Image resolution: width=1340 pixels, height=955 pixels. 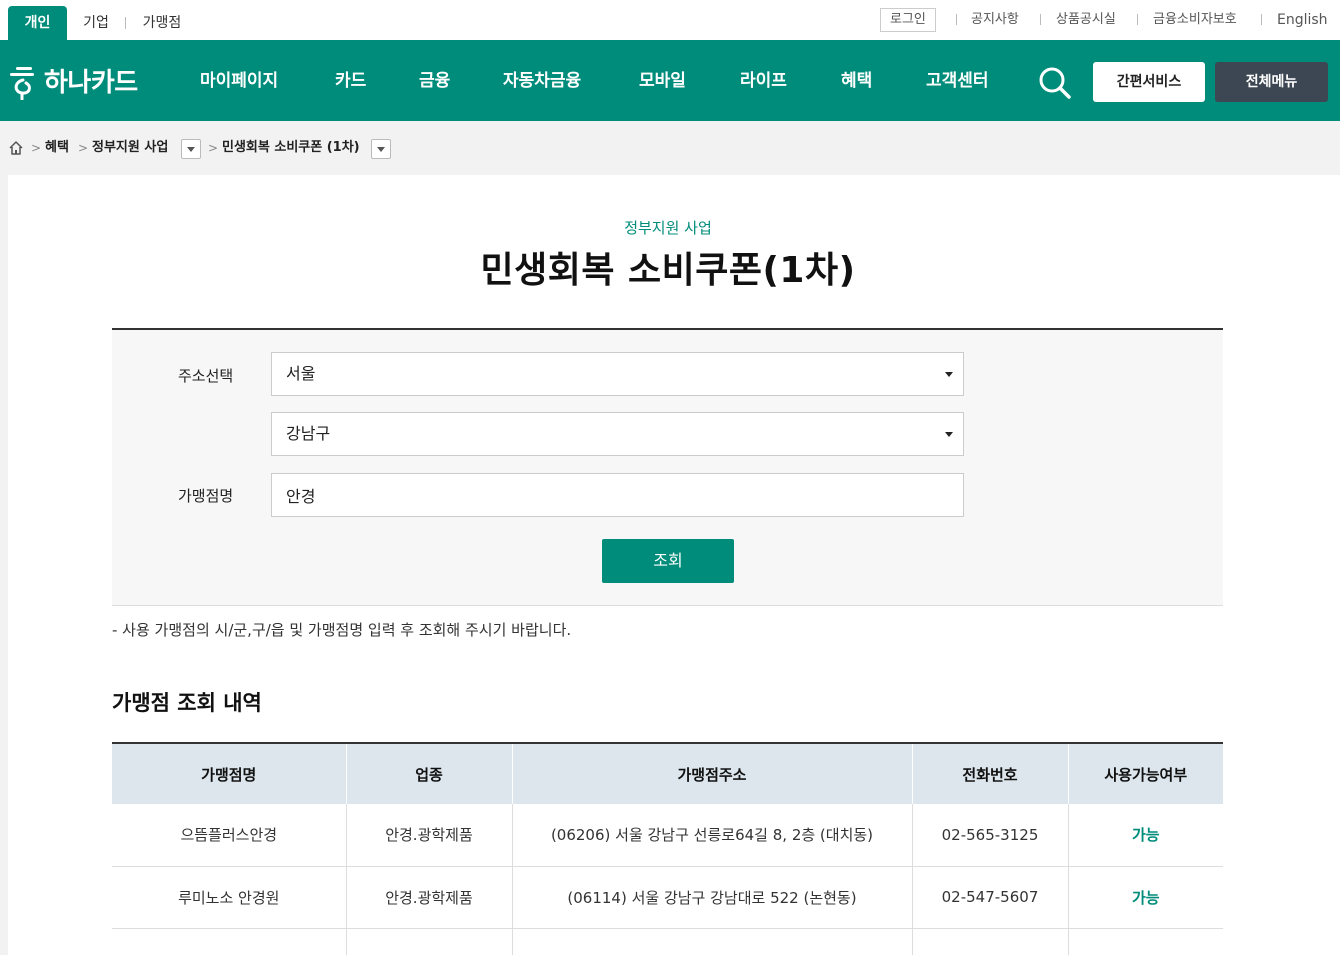 I want to click on nav-finance: 금융, so click(x=434, y=81).